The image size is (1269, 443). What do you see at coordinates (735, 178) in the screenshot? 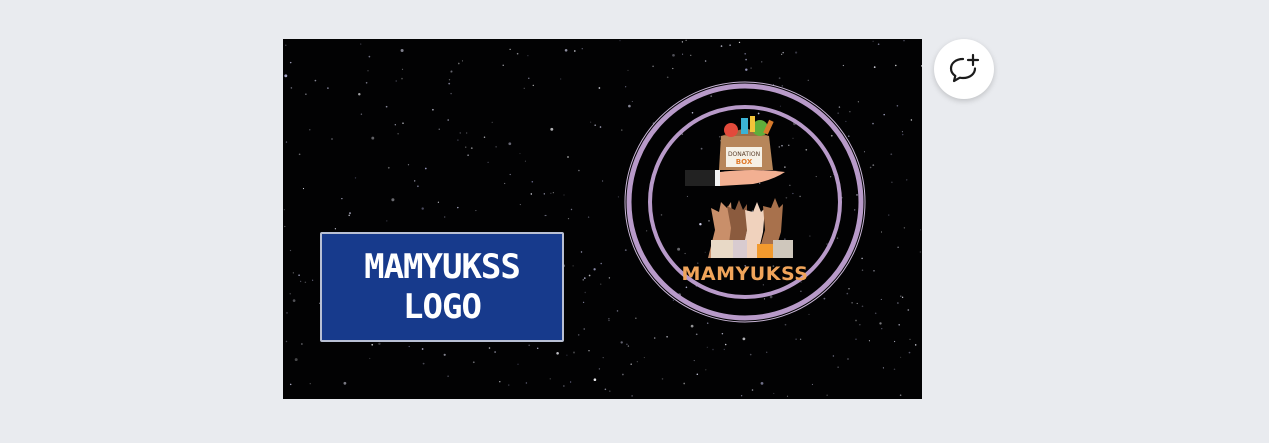
I see `giving-hand-icon` at bounding box center [735, 178].